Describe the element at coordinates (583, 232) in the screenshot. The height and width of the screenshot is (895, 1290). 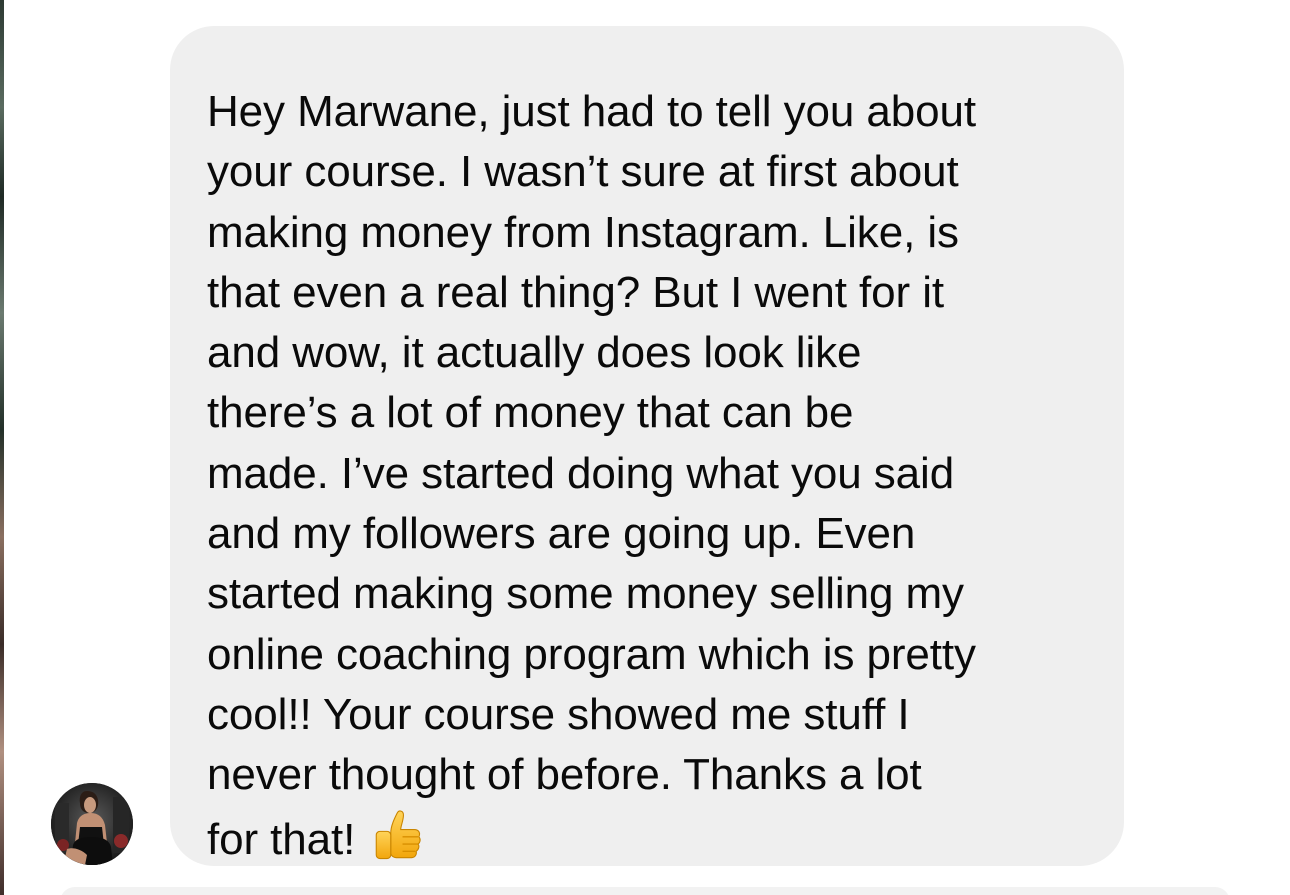
I see `message-line: making money from Instagram. Like, is` at that location.